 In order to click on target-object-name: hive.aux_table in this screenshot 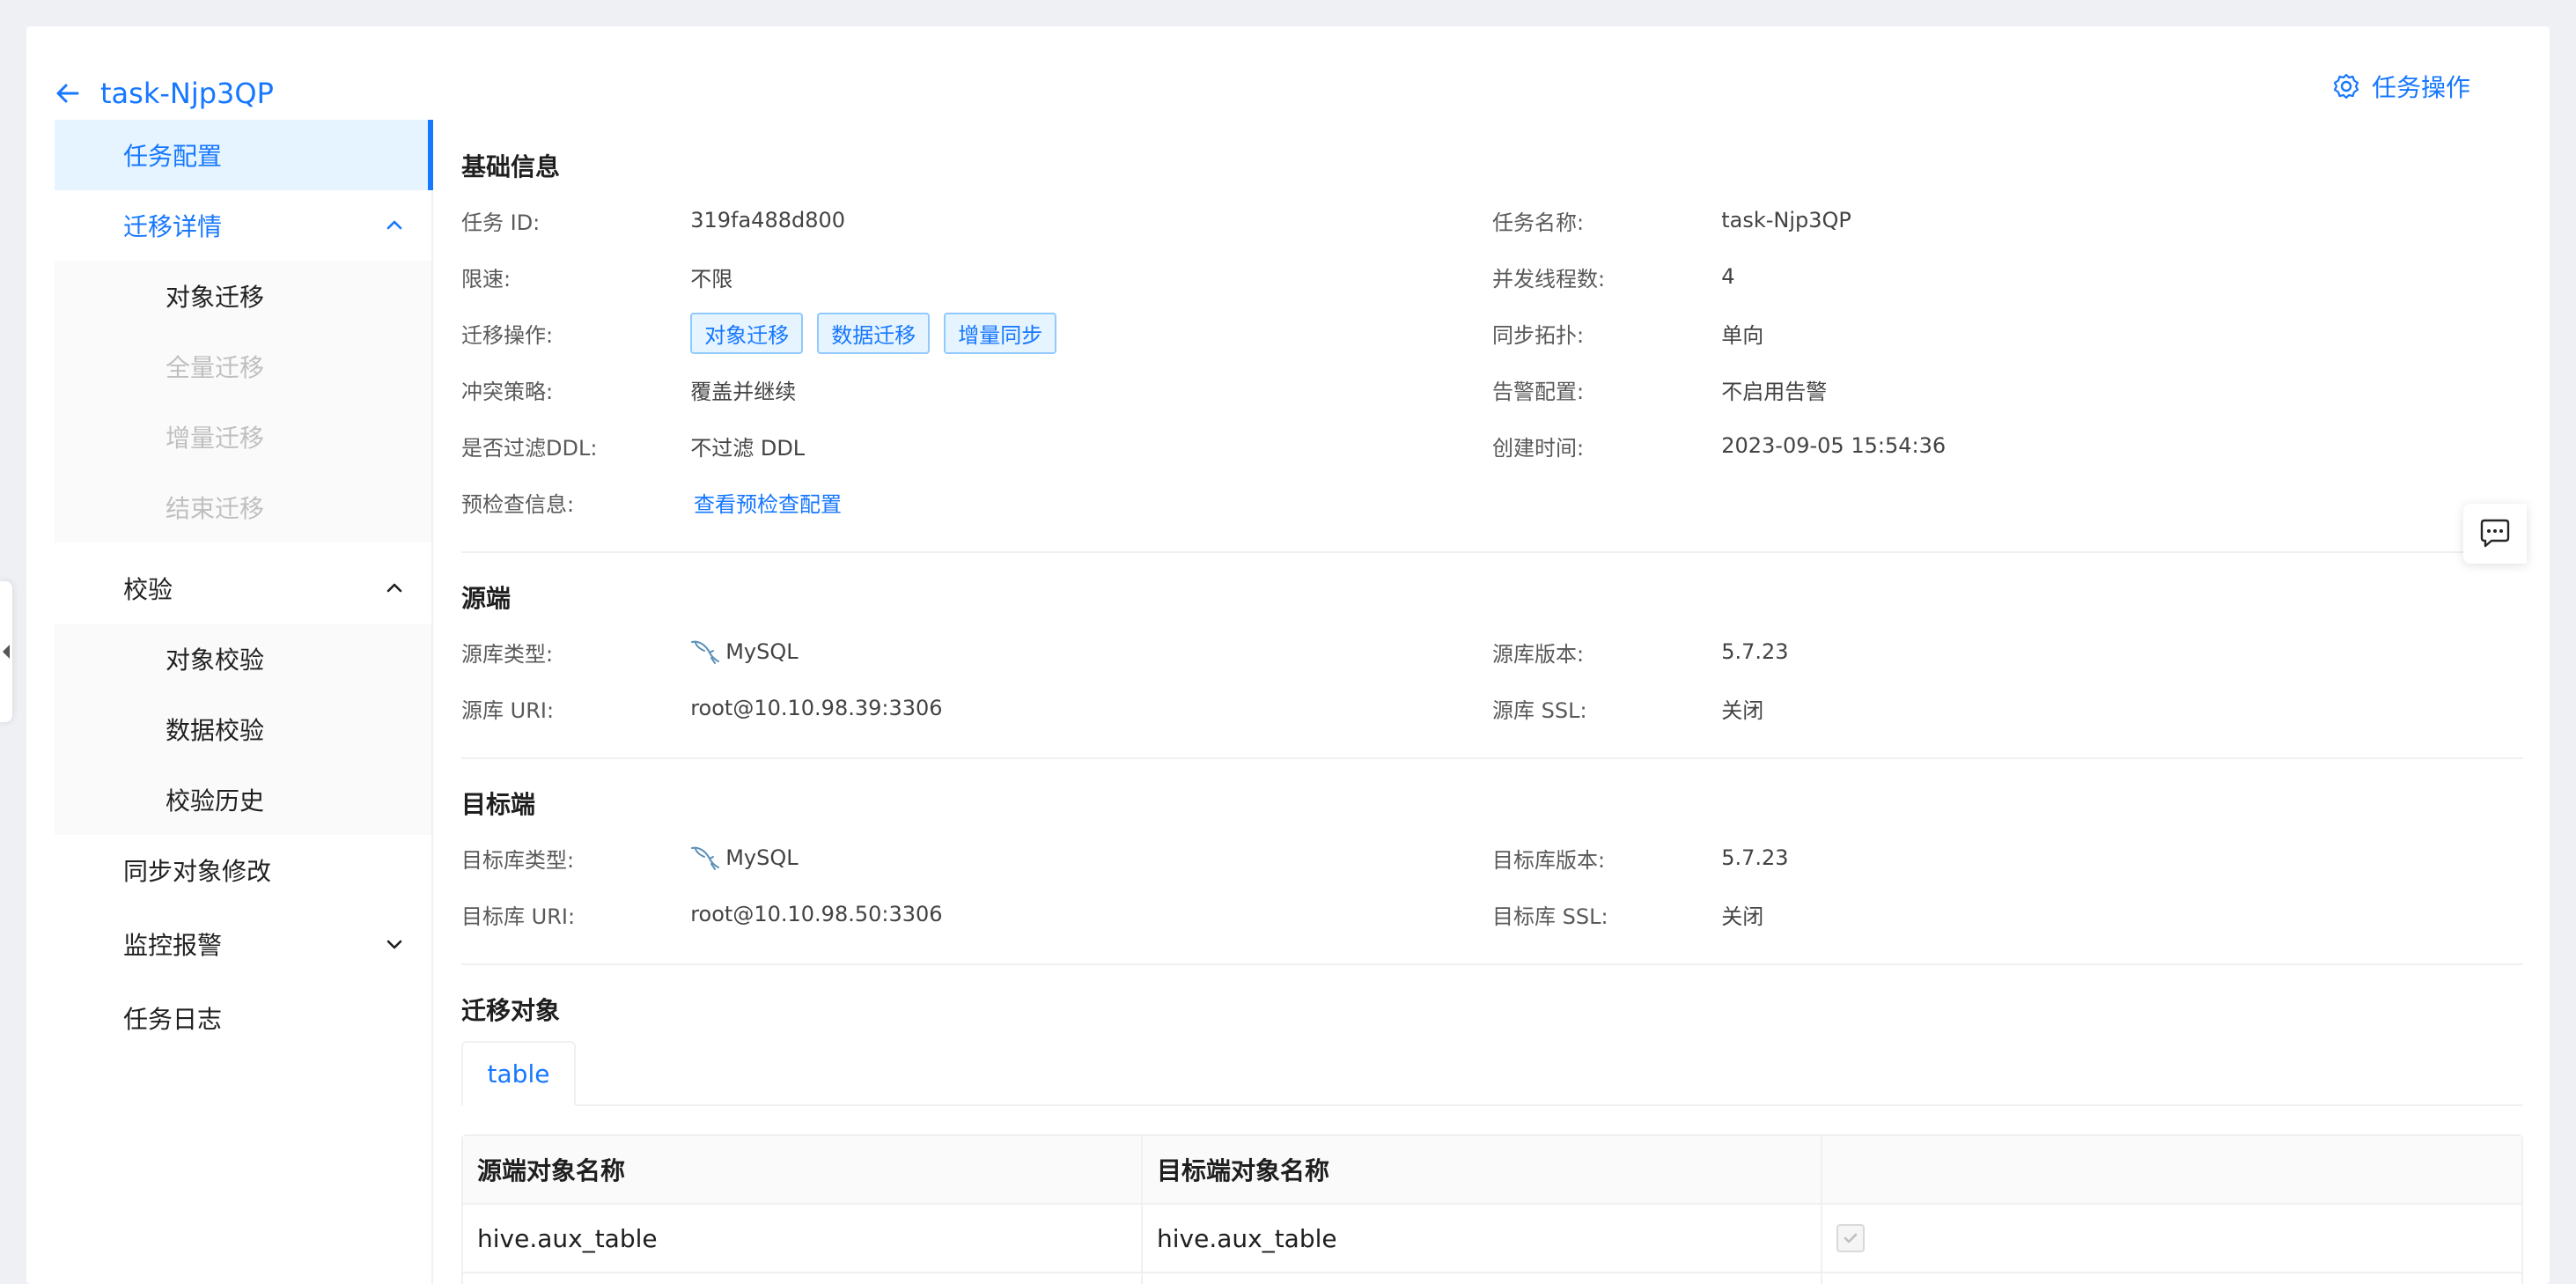, I will do `click(1483, 1238)`.